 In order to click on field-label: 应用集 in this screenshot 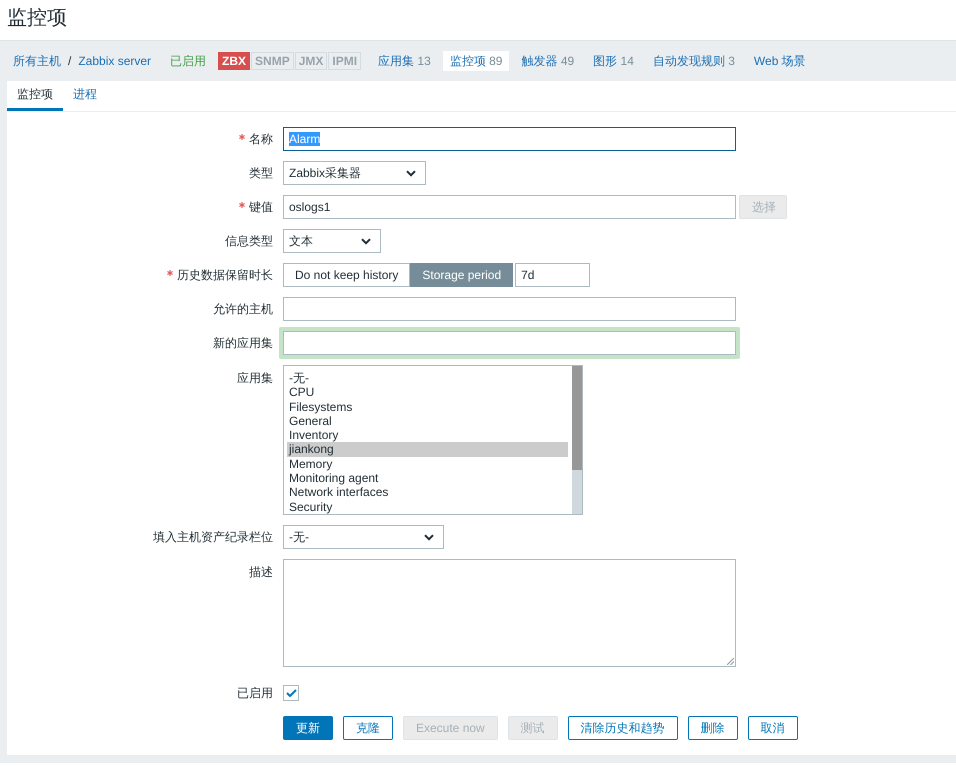, I will do `click(255, 378)`.